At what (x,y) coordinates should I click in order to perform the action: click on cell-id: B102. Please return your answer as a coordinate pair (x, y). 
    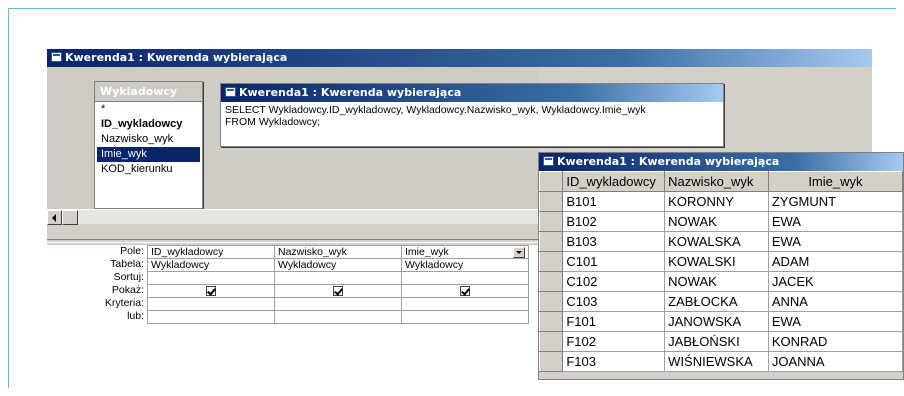
    Looking at the image, I should click on (614, 221).